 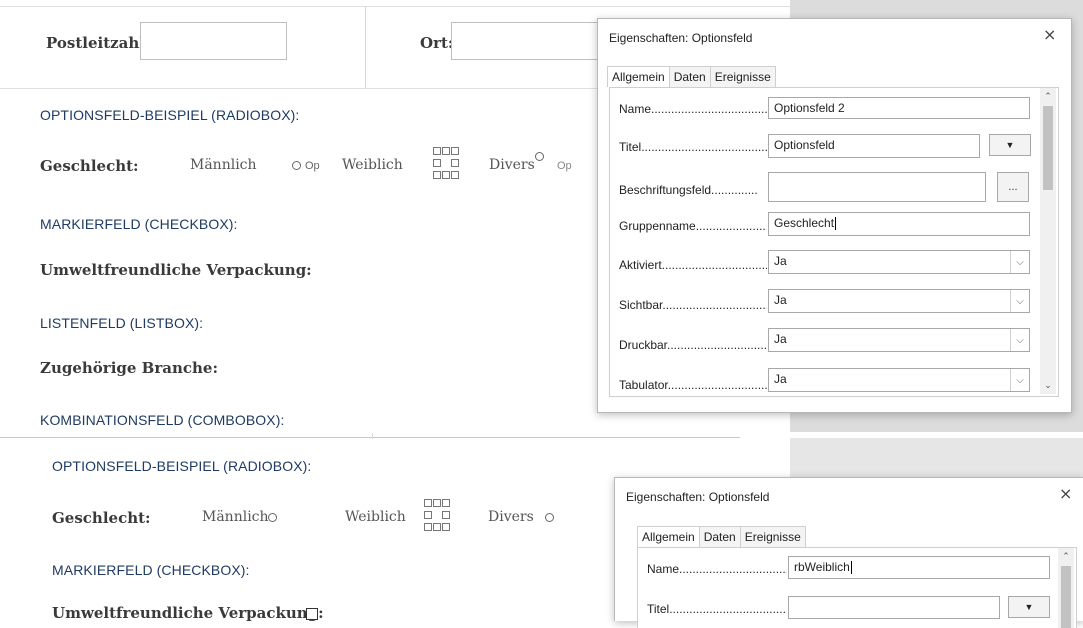 What do you see at coordinates (1048, 241) in the screenshot?
I see `properties-scrollbar: ⌃ ⌄` at bounding box center [1048, 241].